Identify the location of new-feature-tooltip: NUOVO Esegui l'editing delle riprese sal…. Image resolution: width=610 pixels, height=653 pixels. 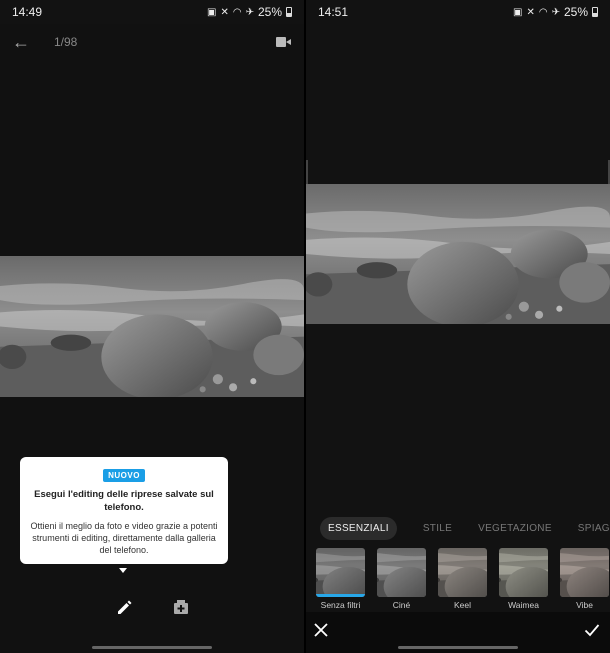
(124, 510).